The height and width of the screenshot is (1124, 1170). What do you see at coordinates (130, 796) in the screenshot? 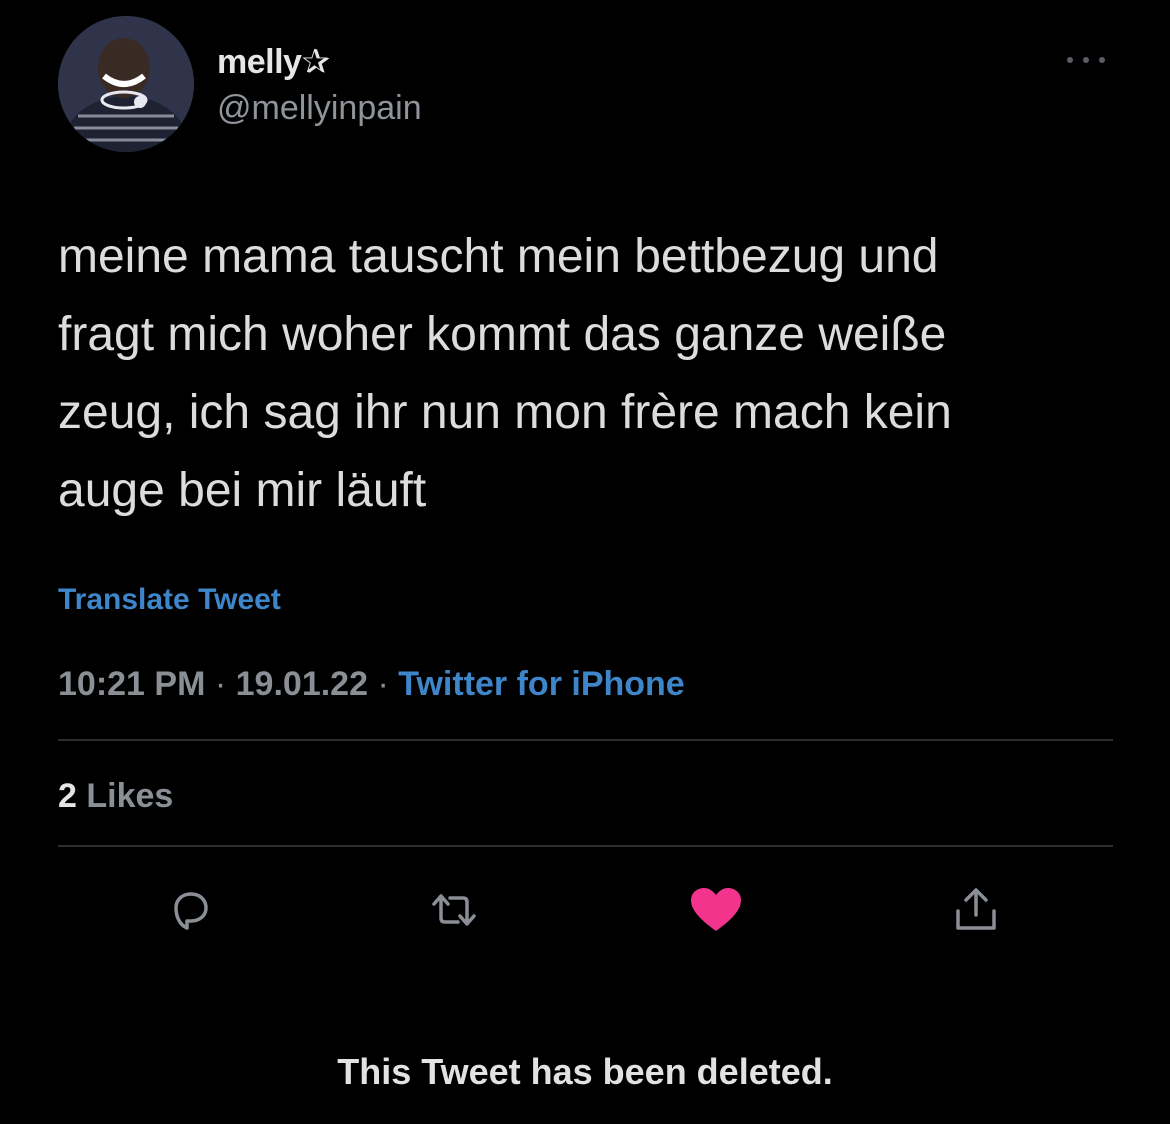
I see `likes-label: Likes` at bounding box center [130, 796].